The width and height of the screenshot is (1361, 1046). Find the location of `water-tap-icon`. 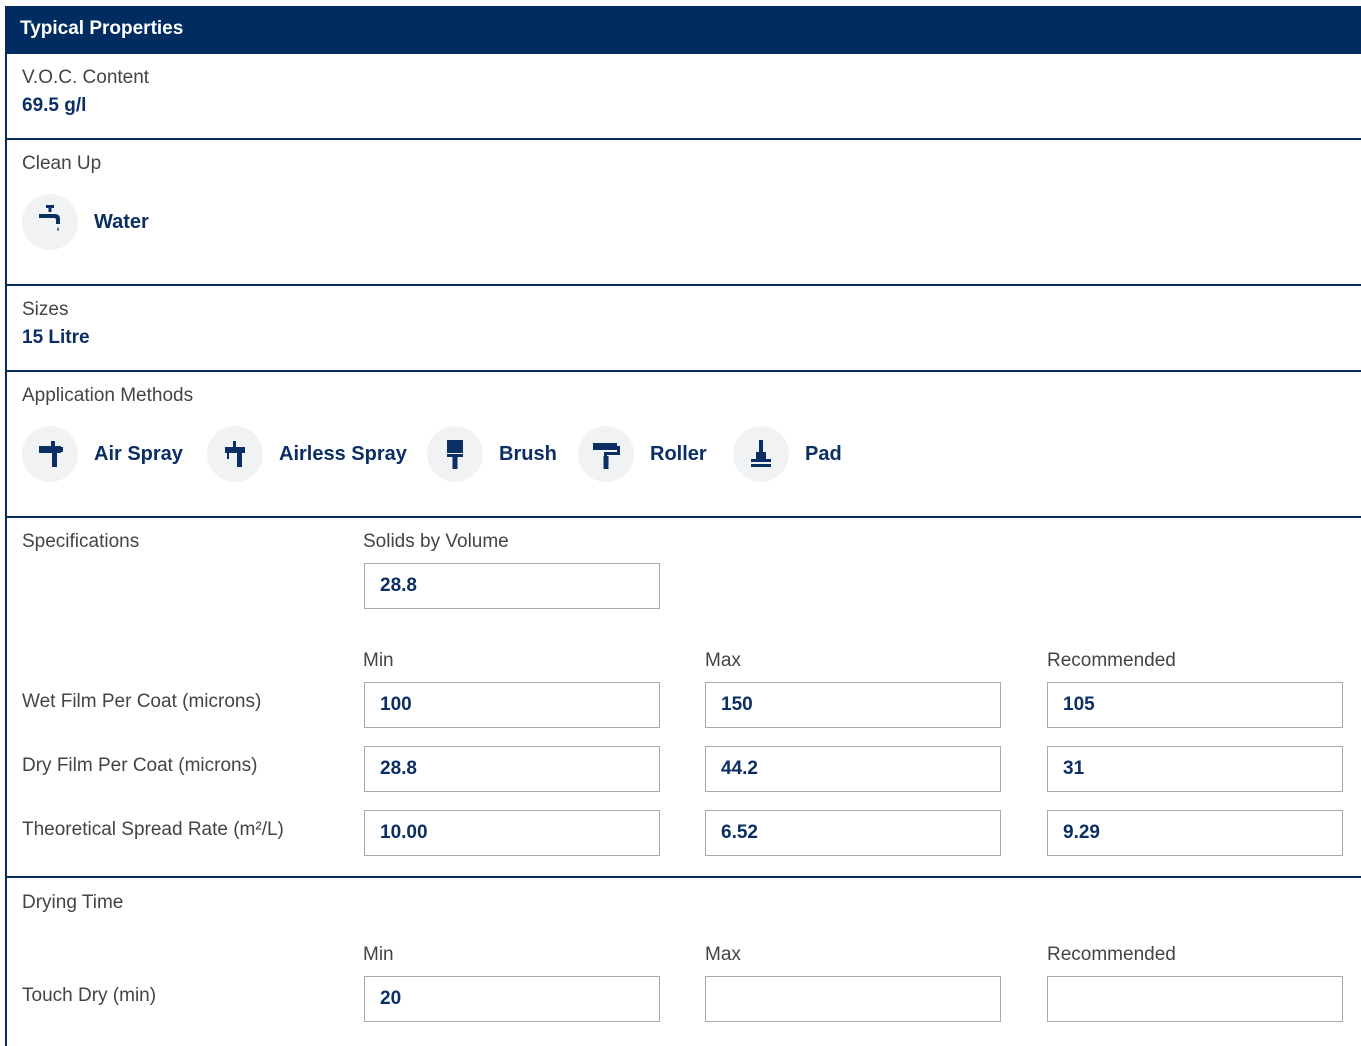

water-tap-icon is located at coordinates (50, 222).